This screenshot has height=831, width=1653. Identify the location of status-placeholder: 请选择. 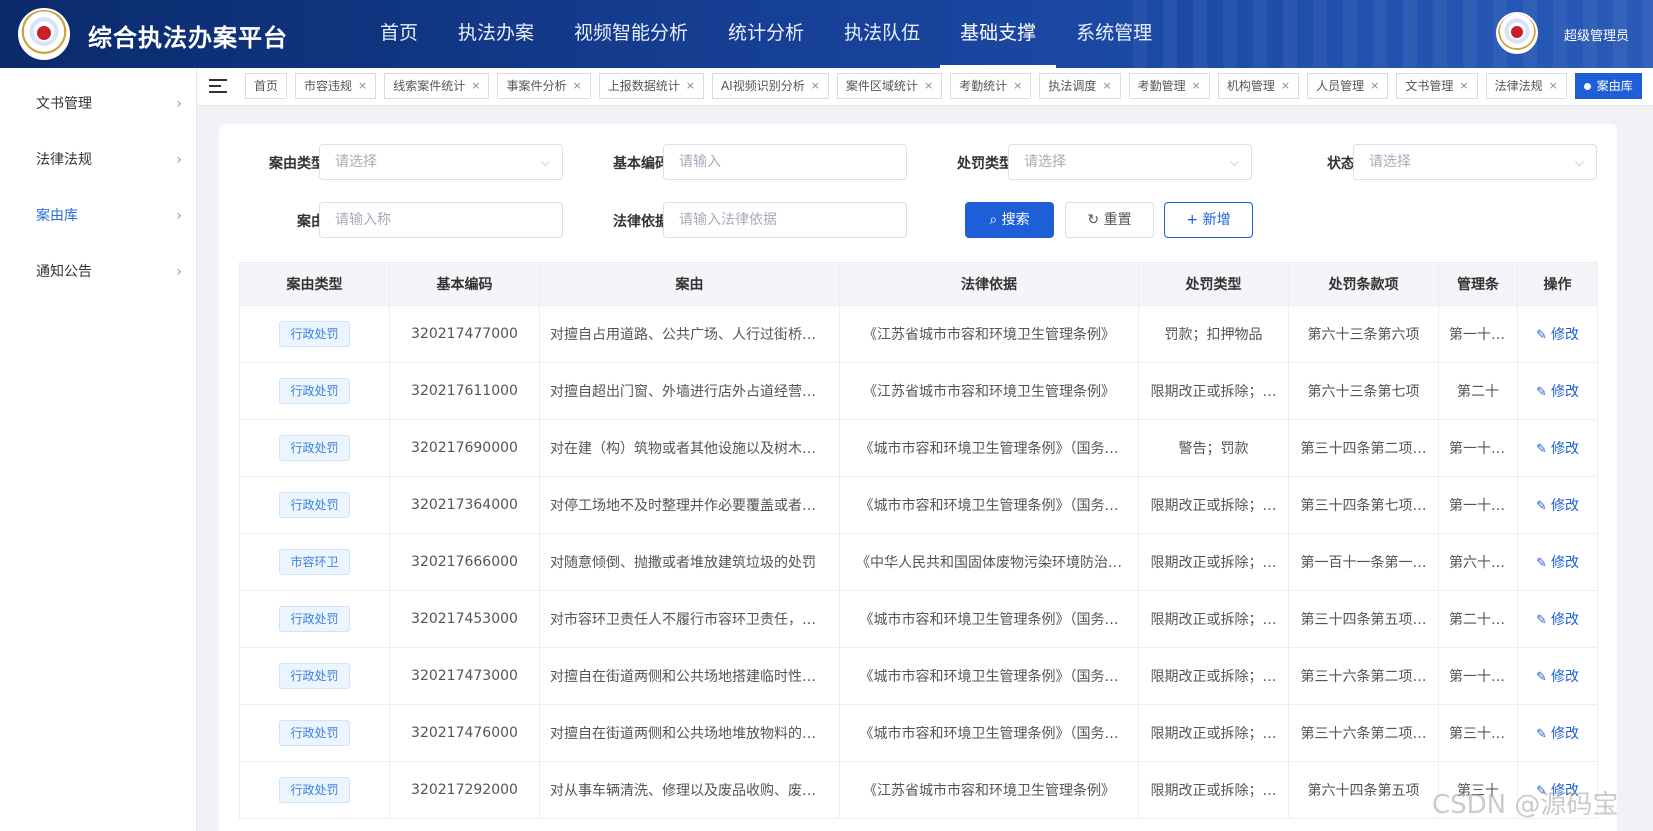
(1390, 162).